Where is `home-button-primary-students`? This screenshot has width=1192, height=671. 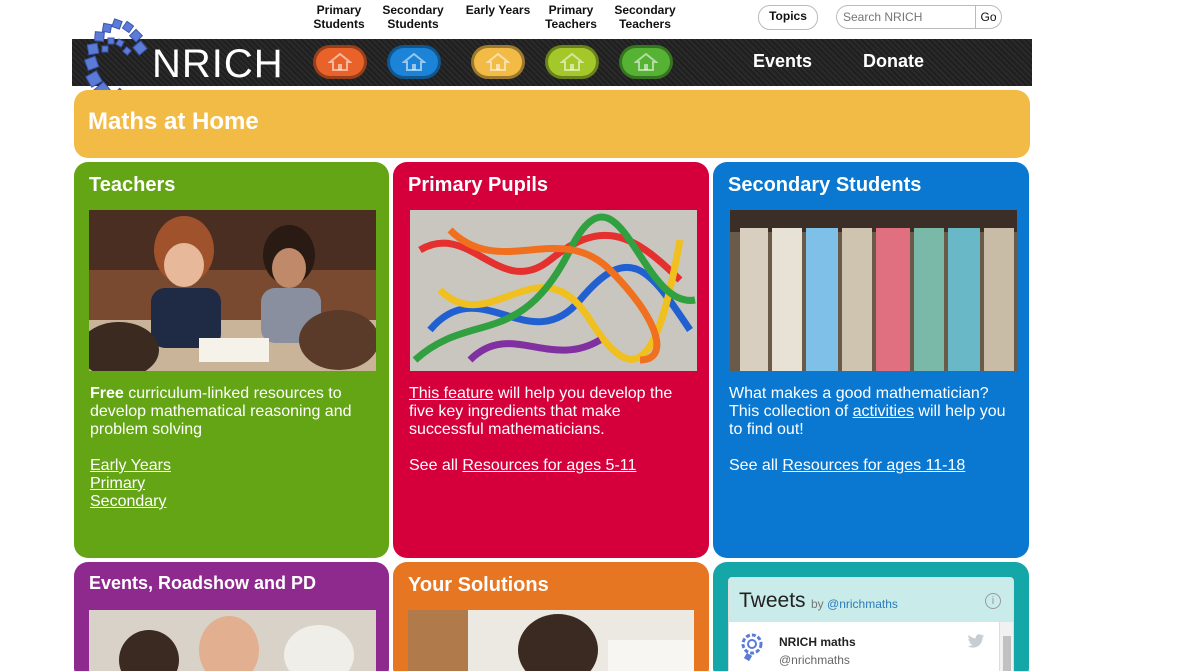 home-button-primary-students is located at coordinates (340, 62).